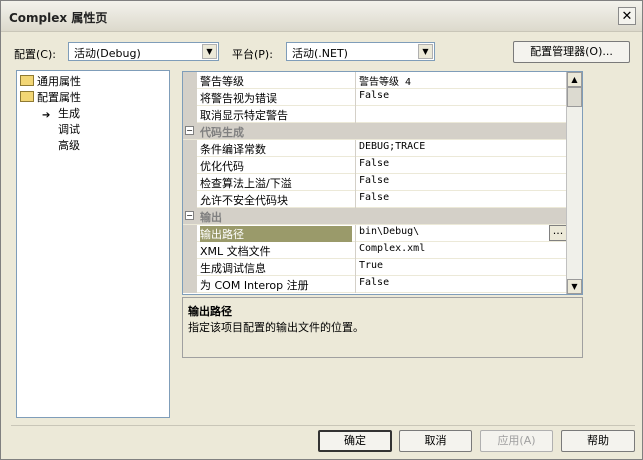  I want to click on close-icon: ✕, so click(627, 16).